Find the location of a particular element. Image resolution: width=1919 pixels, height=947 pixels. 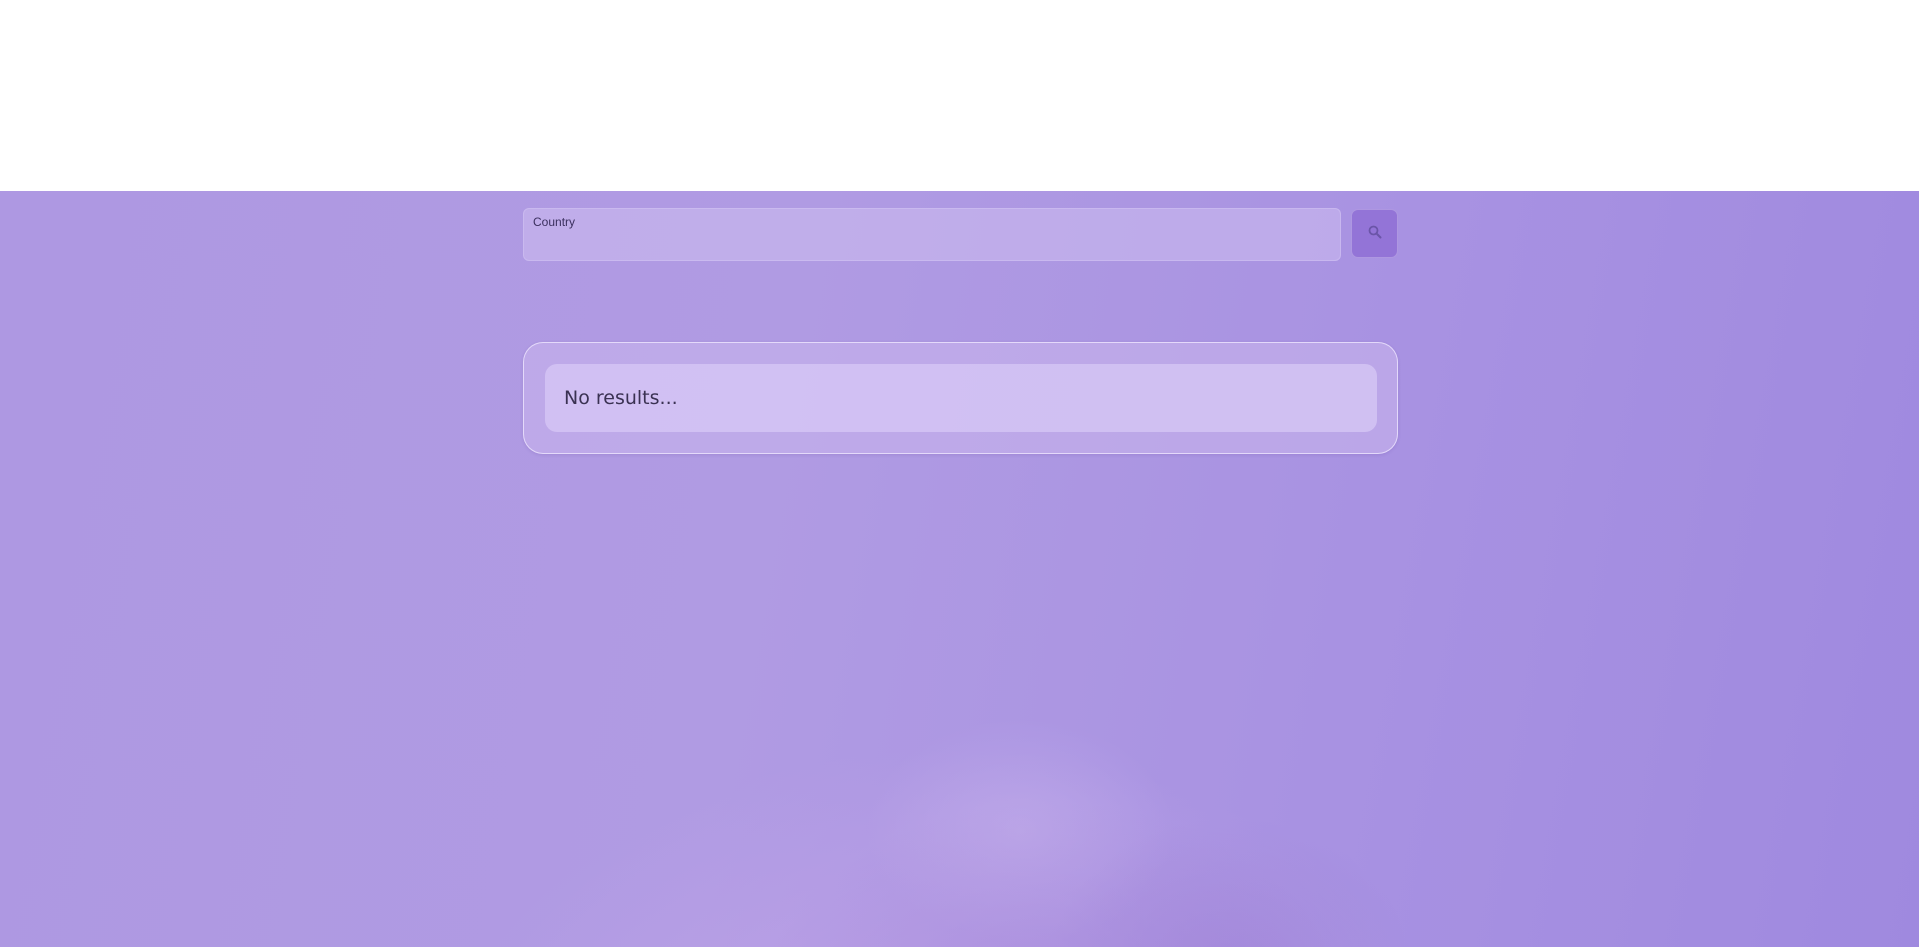

search-button is located at coordinates (1374, 233).